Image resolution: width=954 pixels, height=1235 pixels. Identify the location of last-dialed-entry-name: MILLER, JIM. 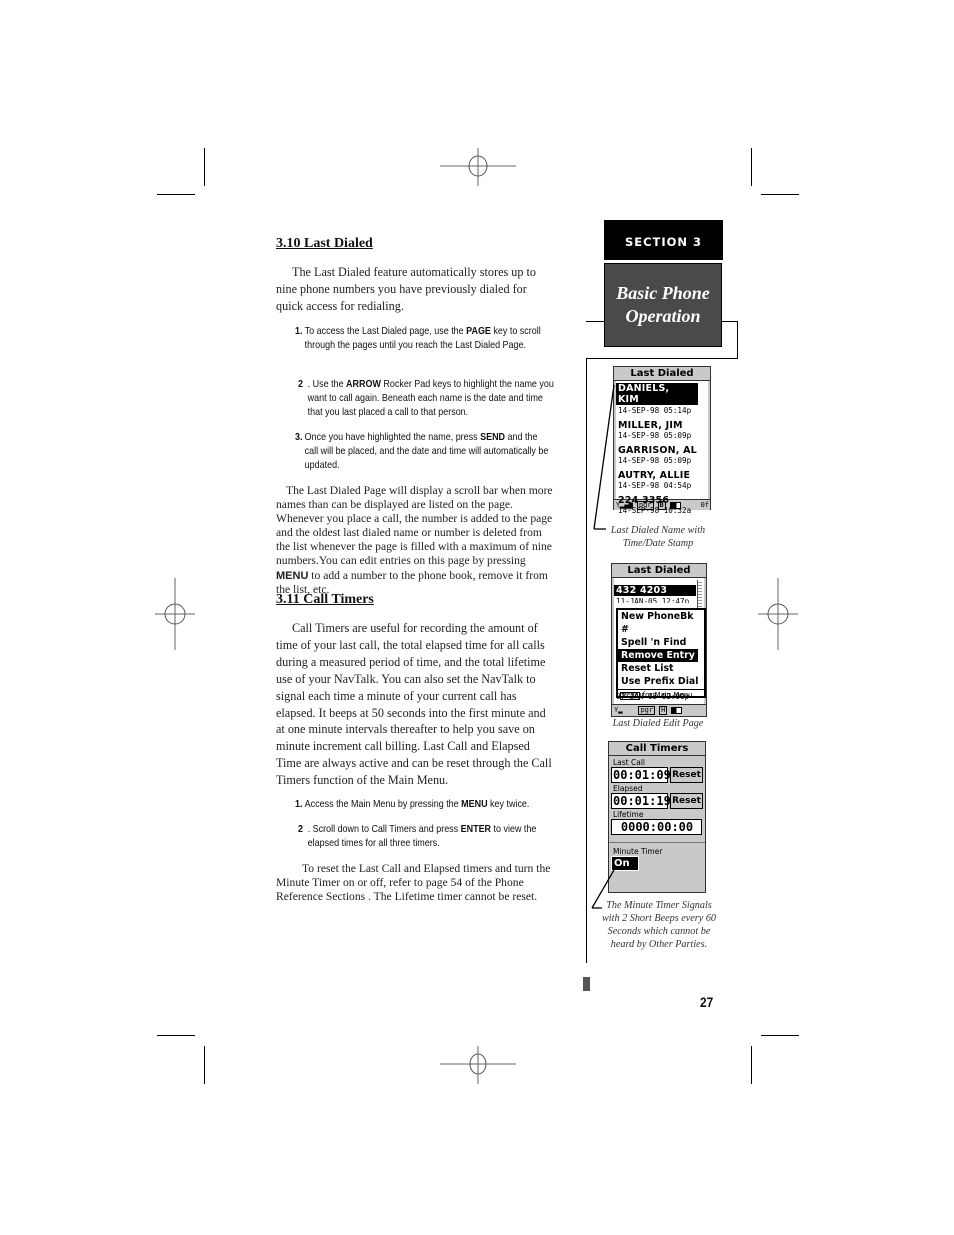
(662, 425).